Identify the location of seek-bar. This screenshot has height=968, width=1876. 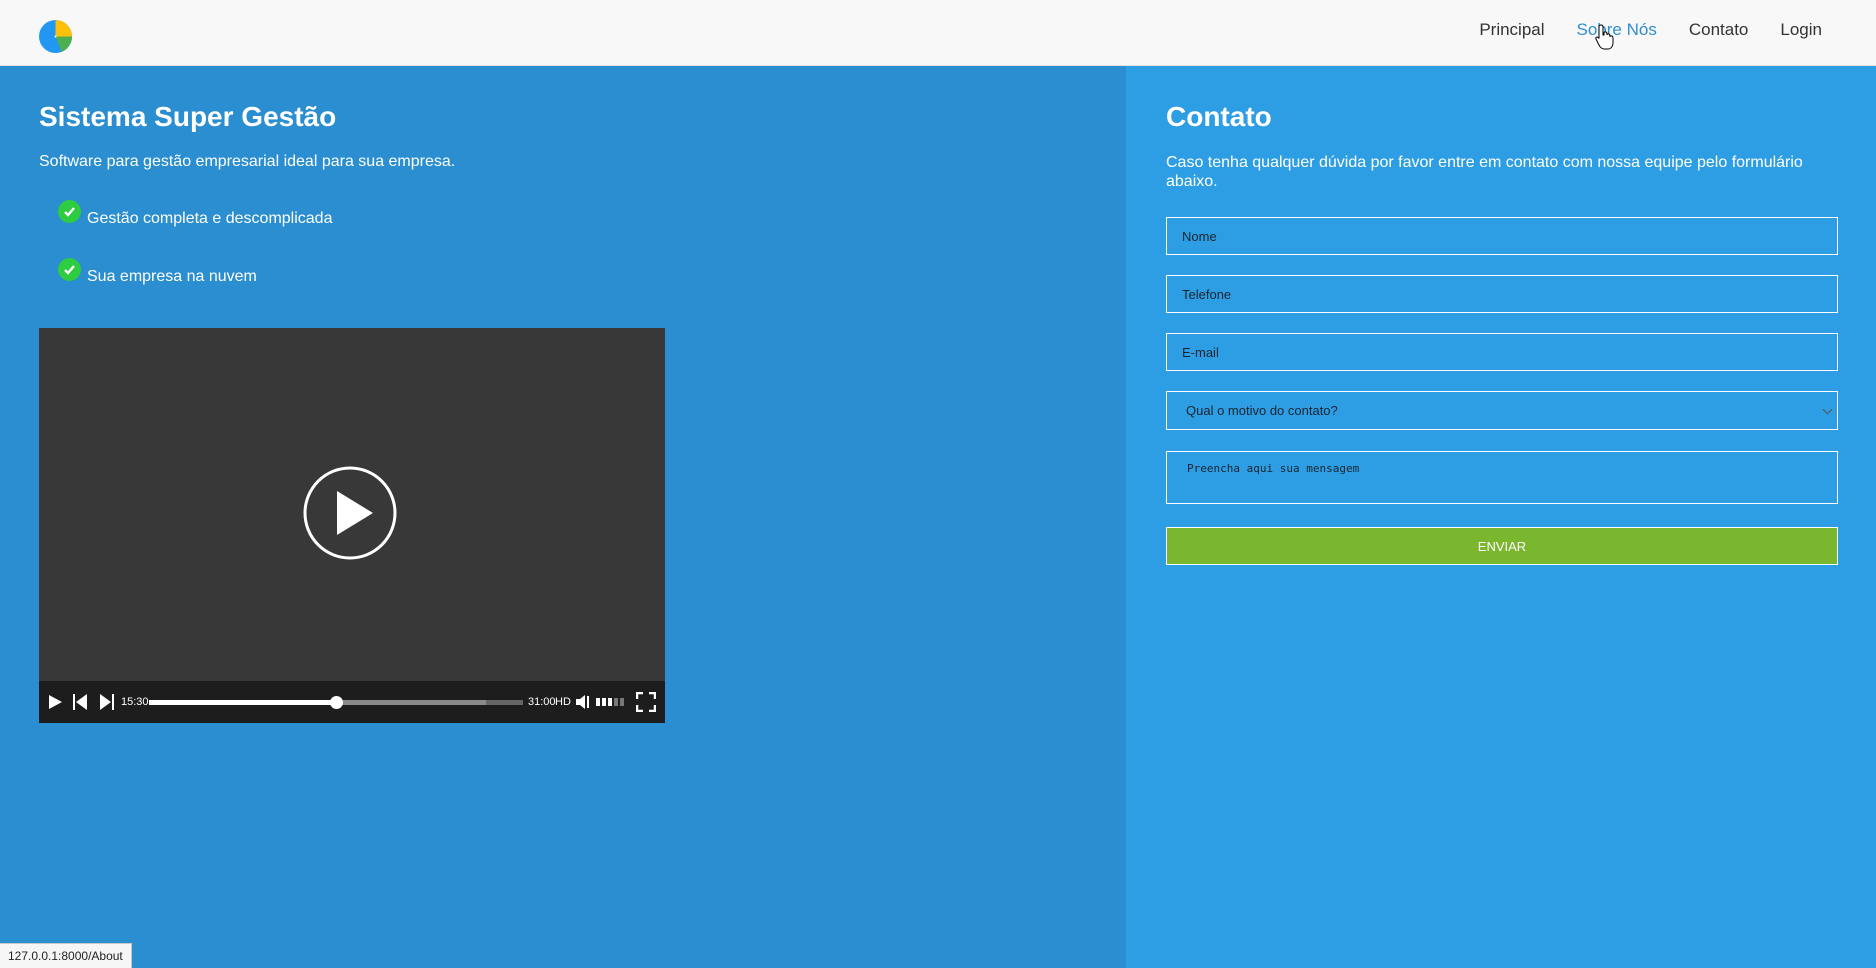
(336, 702).